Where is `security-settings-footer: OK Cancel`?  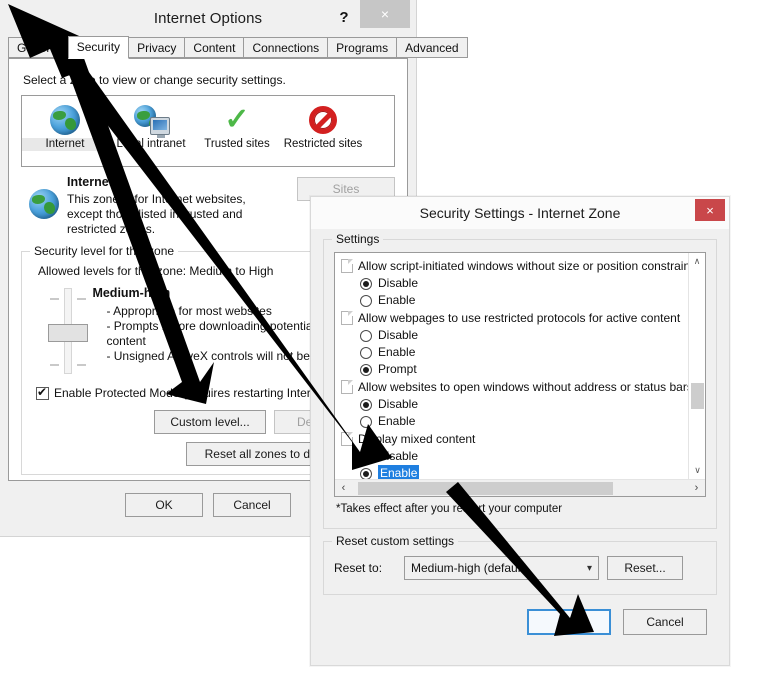
security-settings-footer: OK Cancel is located at coordinates (520, 615).